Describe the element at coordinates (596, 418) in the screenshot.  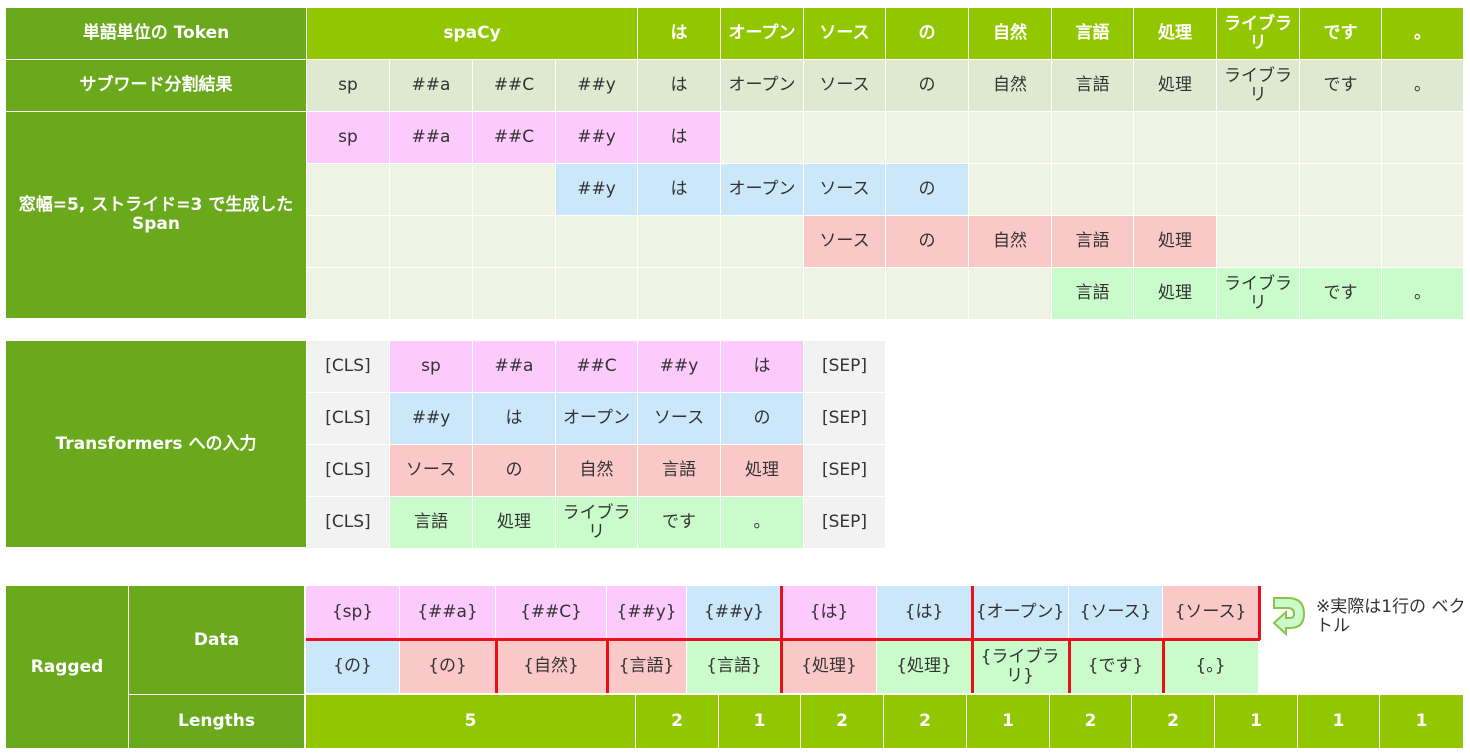
I see `input-token-cell: オープン` at that location.